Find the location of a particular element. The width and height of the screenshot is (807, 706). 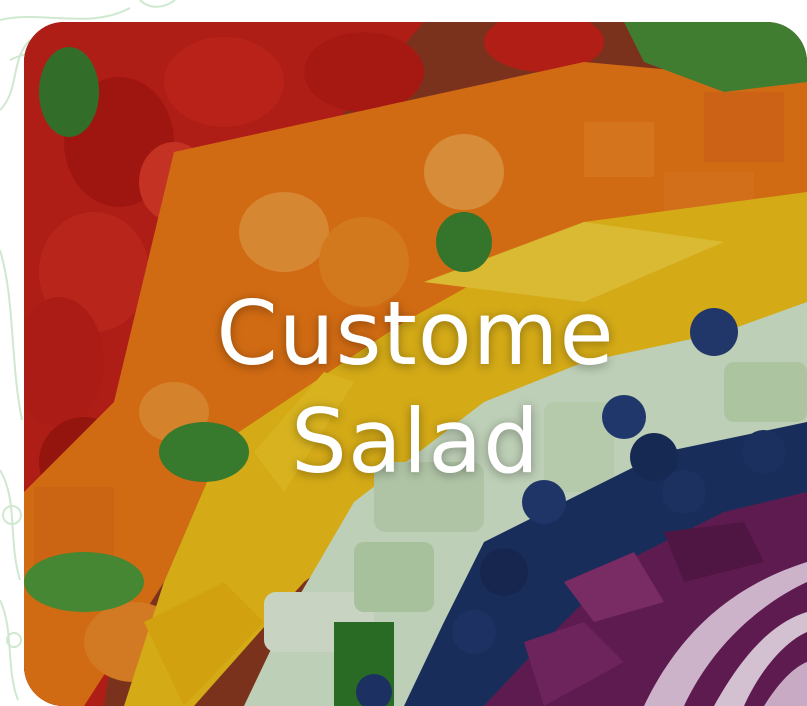

card-title-line-2: Salad is located at coordinates (415, 441).